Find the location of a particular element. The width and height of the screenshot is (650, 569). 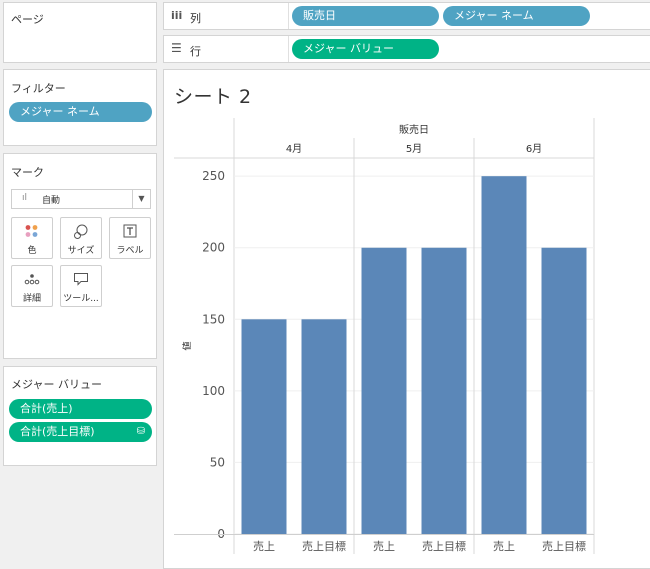

filters-title: フィルター is located at coordinates (38, 88).